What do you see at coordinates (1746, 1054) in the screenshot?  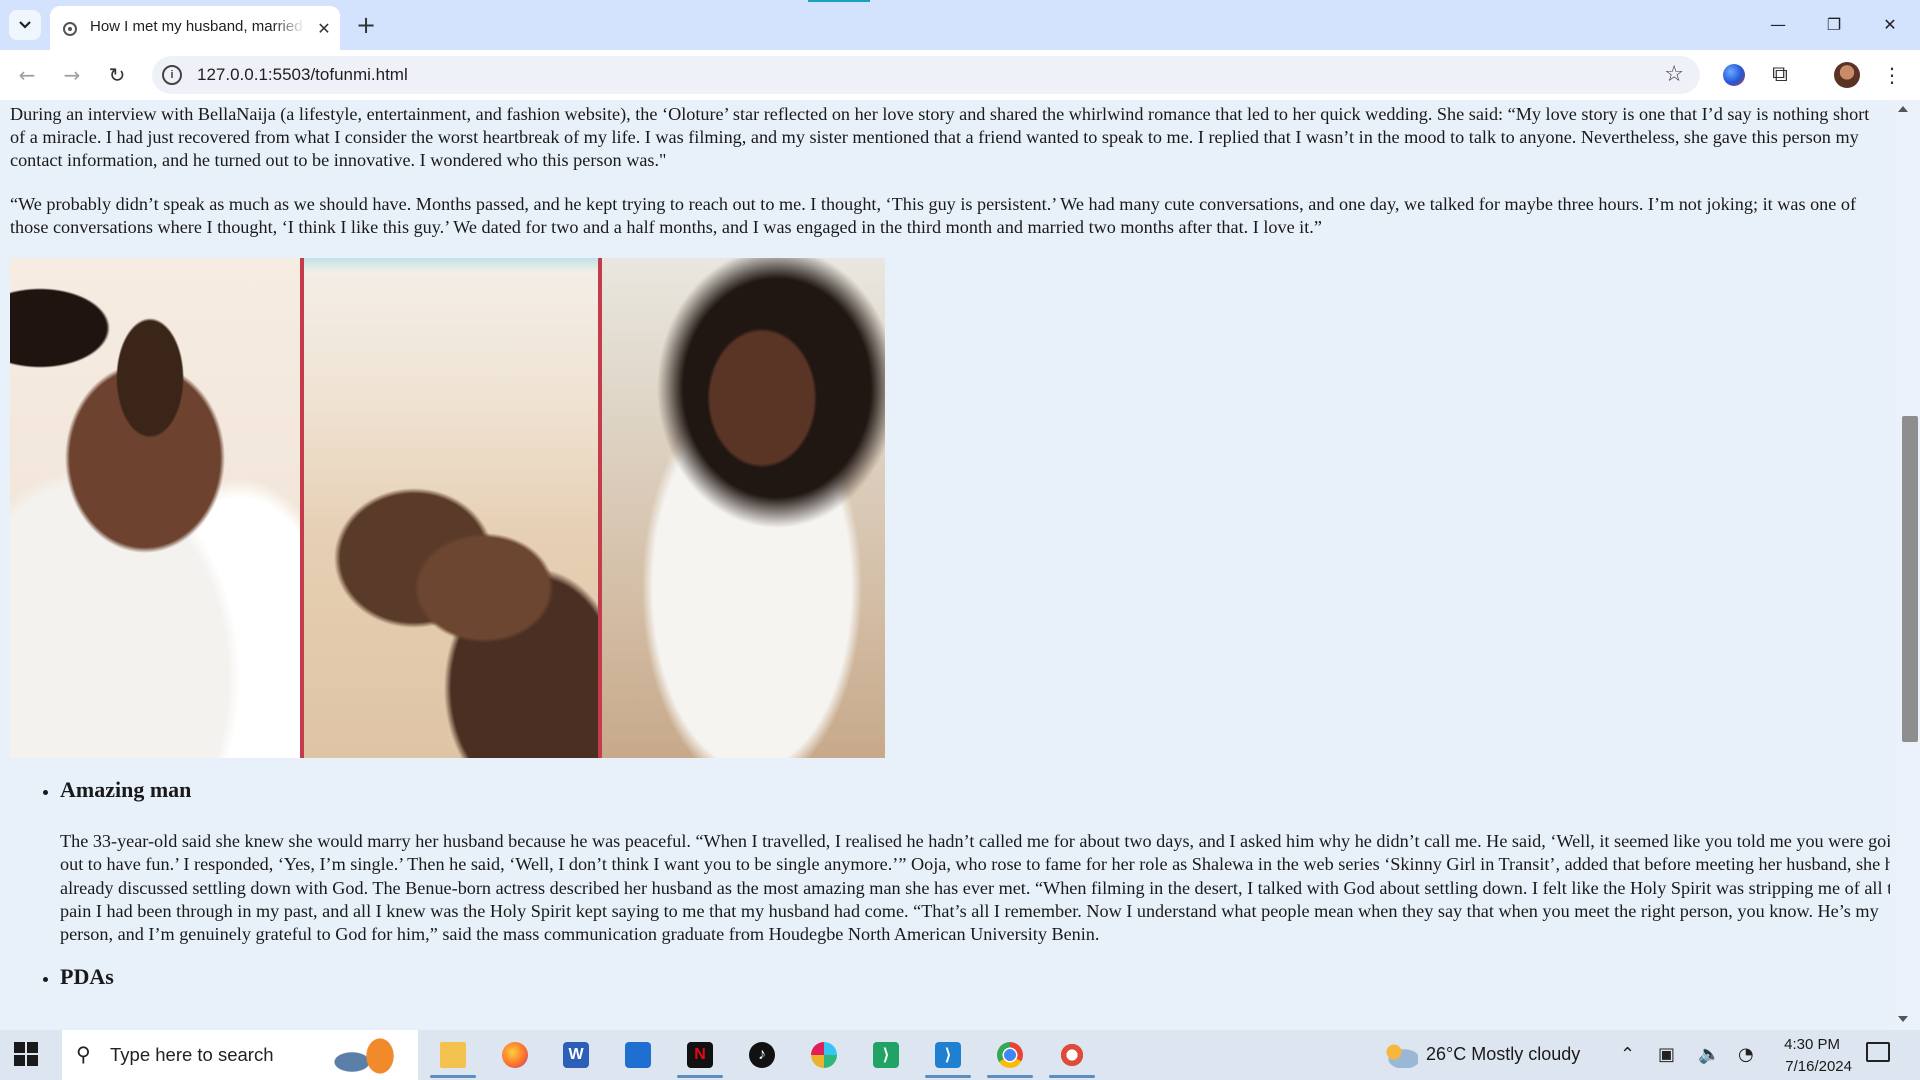 I see `wifi-icon: ◔` at bounding box center [1746, 1054].